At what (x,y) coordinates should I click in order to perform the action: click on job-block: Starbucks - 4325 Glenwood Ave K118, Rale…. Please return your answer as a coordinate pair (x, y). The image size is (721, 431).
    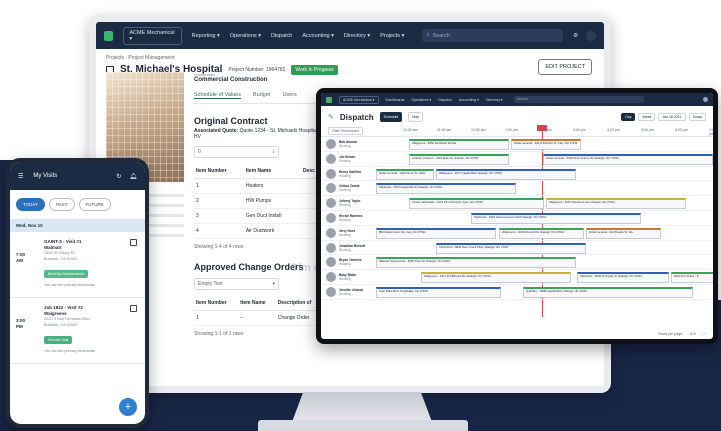
    Looking at the image, I should click on (556, 218).